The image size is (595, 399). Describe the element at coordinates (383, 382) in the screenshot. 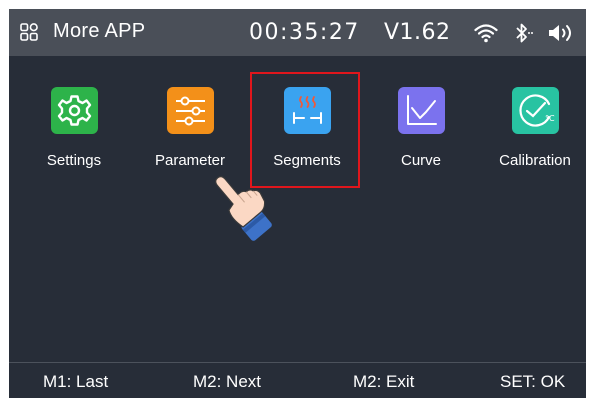

I see `softkey-m2-exit: M2: Exit` at that location.